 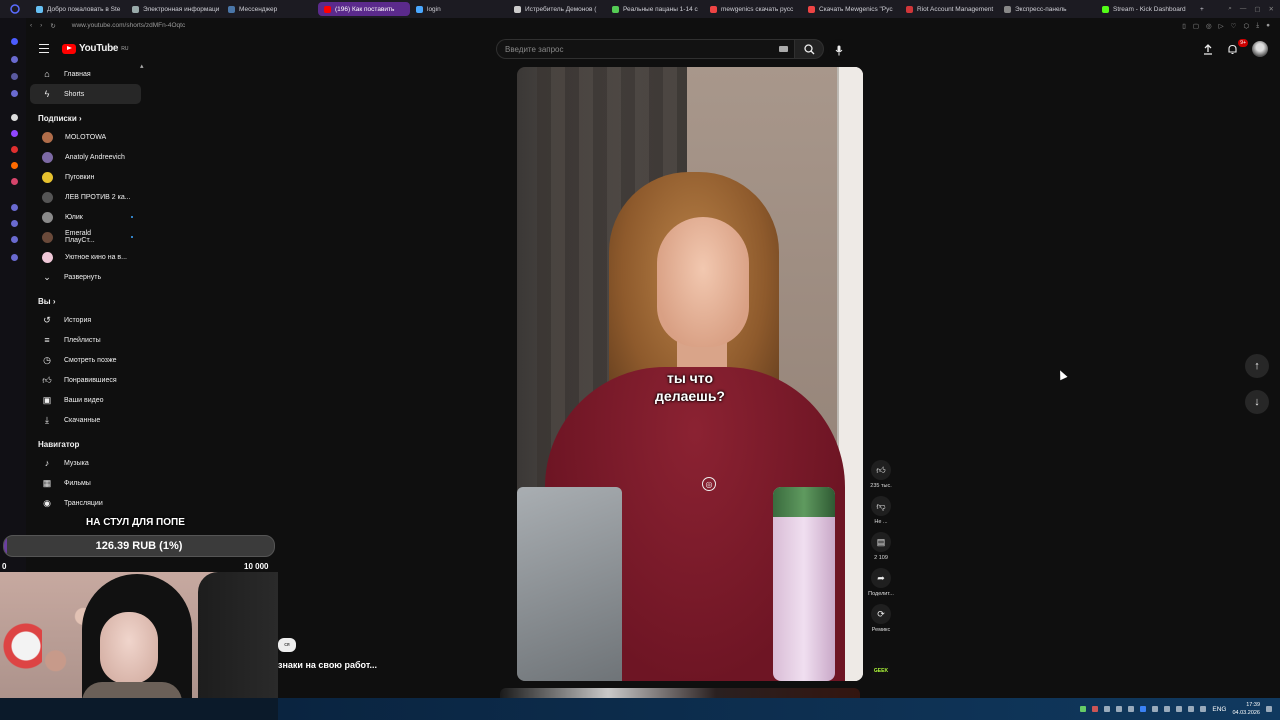 I want to click on share-button: ➦, so click(x=881, y=578).